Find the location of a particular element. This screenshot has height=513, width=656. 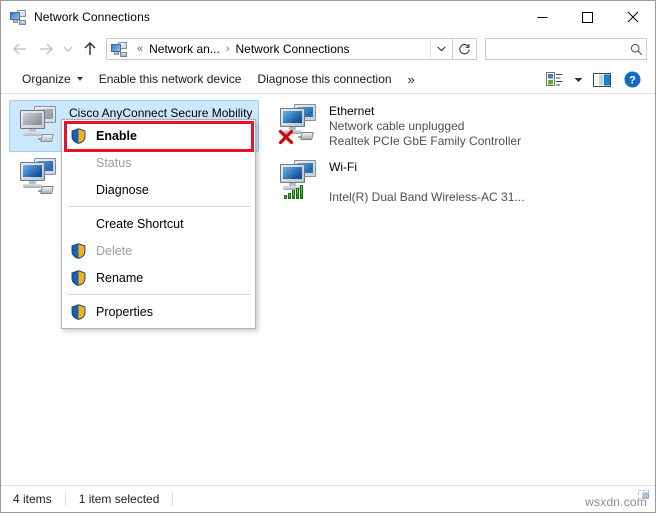

minimize-button is located at coordinates (542, 17).